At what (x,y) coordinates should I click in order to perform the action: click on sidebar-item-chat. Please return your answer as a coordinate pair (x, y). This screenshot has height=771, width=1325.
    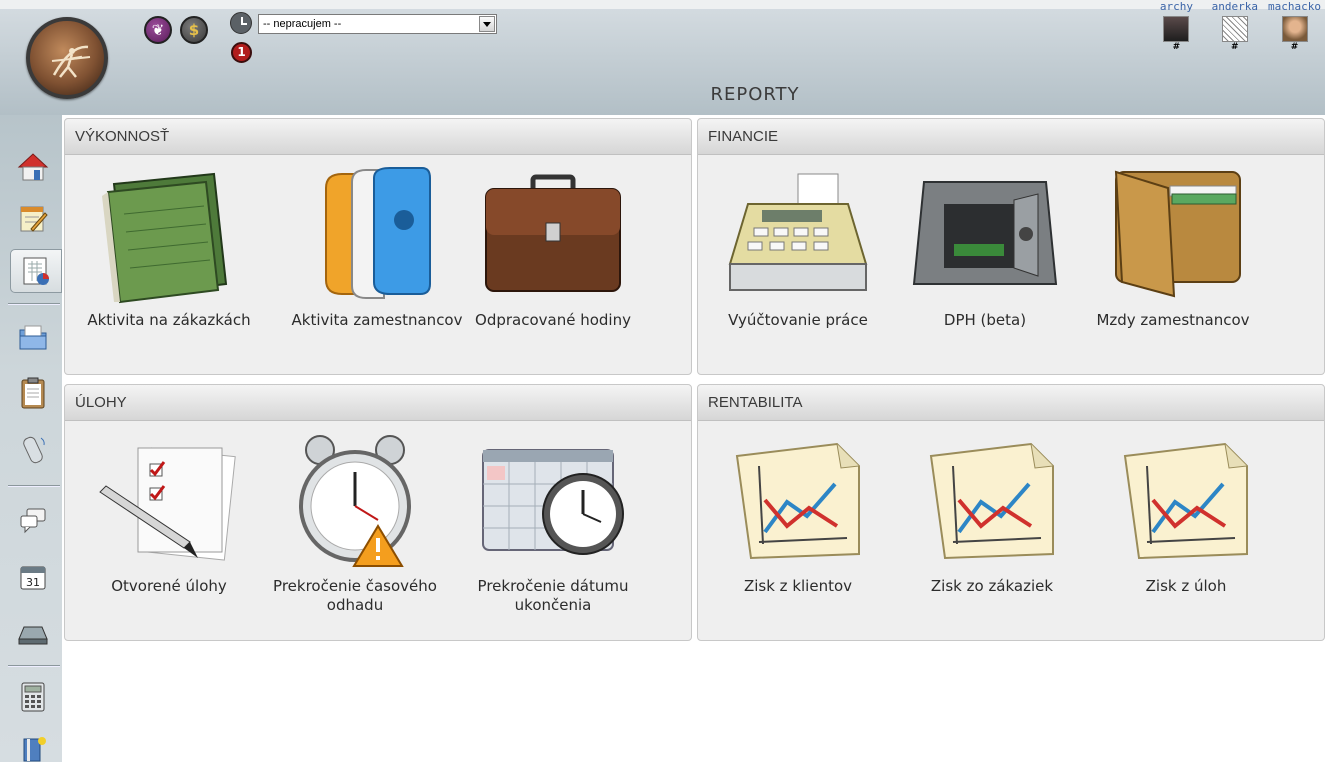
    Looking at the image, I should click on (33, 519).